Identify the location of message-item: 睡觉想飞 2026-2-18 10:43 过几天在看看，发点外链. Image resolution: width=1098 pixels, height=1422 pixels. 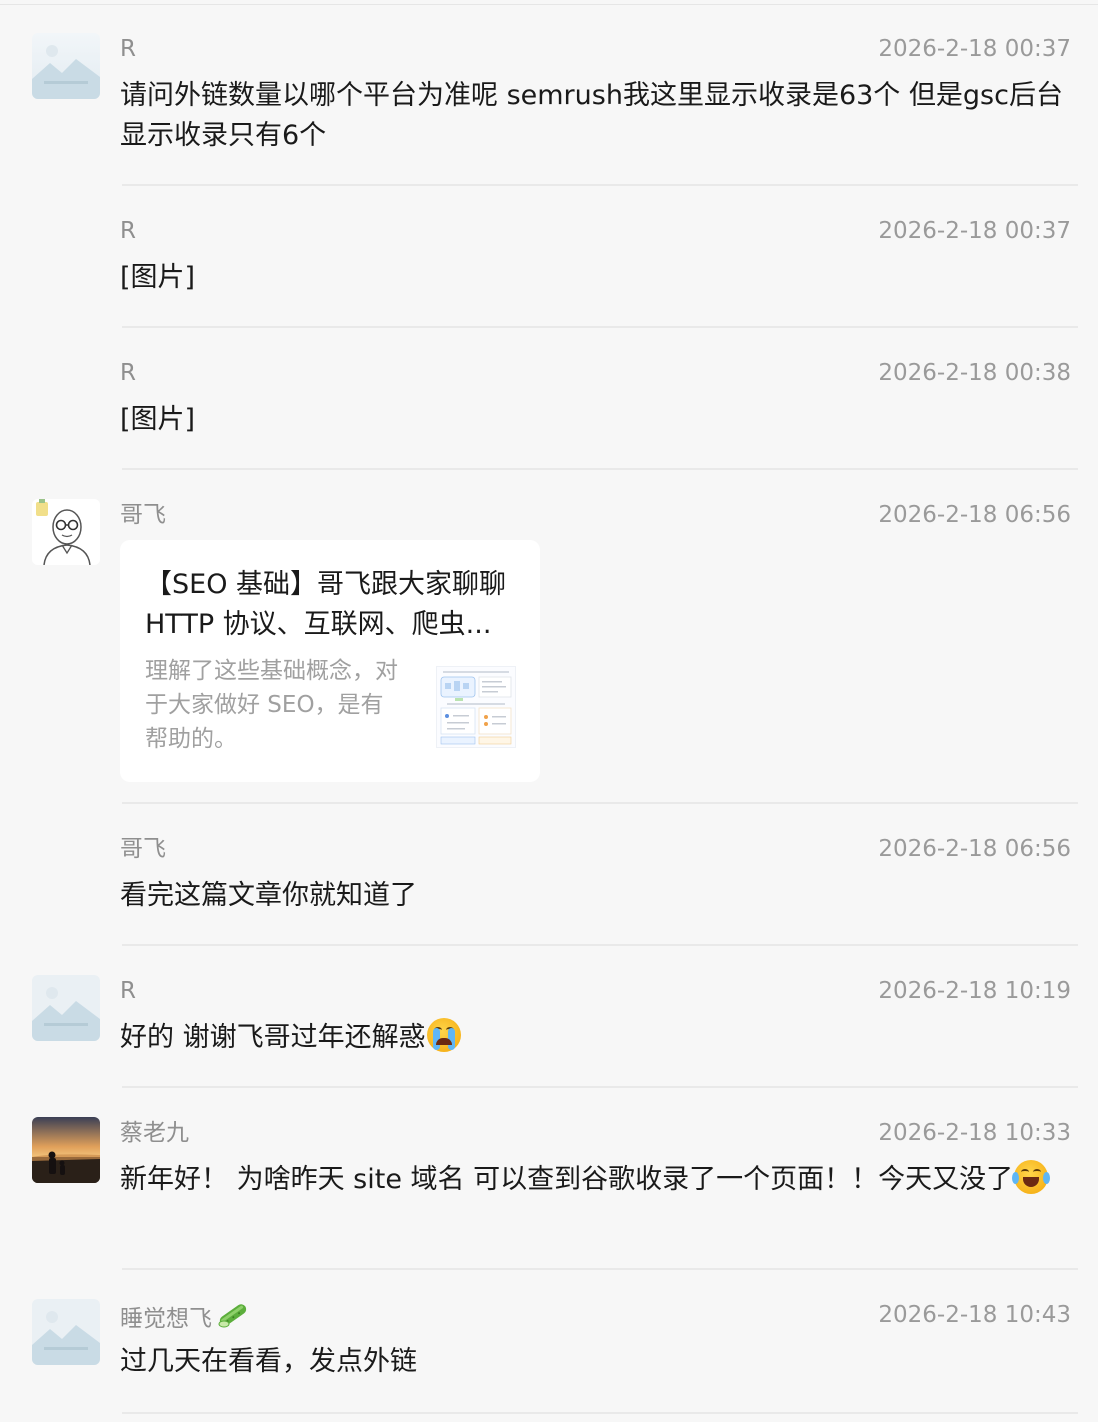
(549, 1344).